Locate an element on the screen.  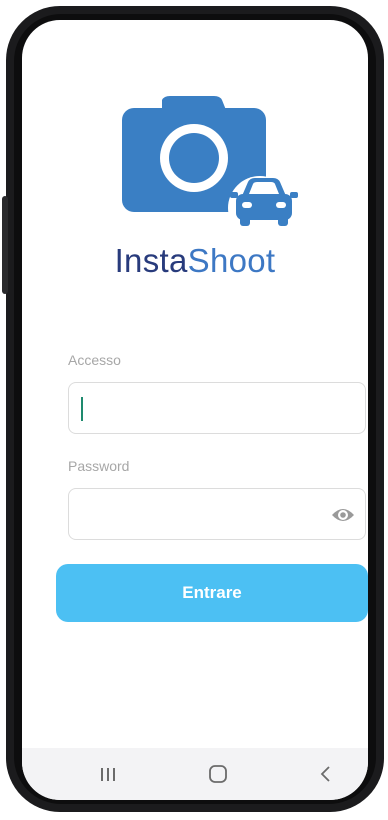
app-logo is located at coordinates (210, 168).